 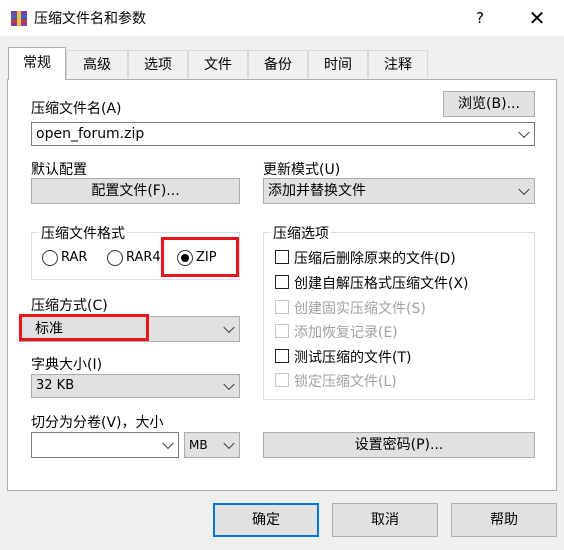 What do you see at coordinates (282, 331) in the screenshot?
I see `recovery-record-checkbox` at bounding box center [282, 331].